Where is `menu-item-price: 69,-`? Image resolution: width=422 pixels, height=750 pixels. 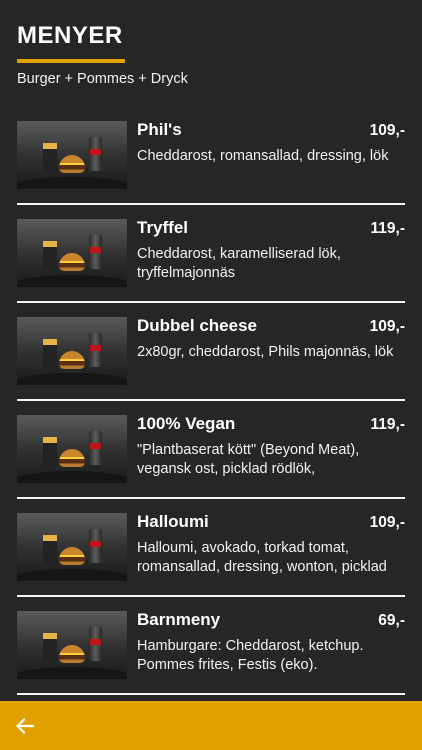
menu-item-price: 69,- is located at coordinates (391, 620).